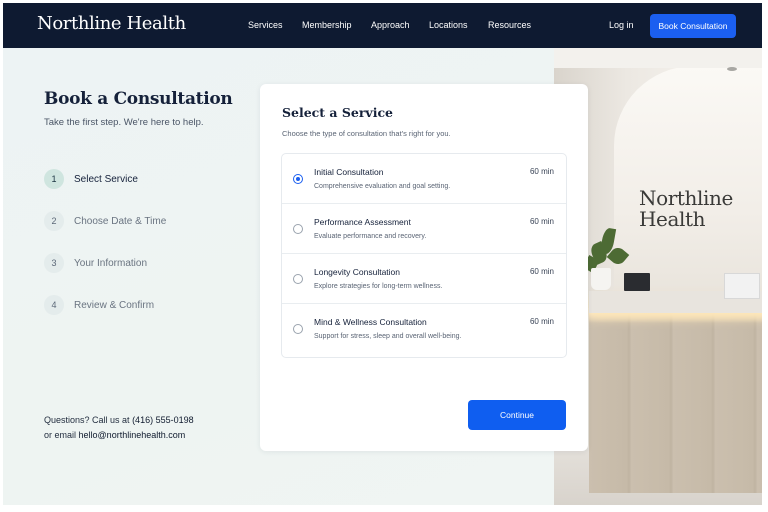 The image size is (768, 512). What do you see at coordinates (742, 286) in the screenshot?
I see `display-icon` at bounding box center [742, 286].